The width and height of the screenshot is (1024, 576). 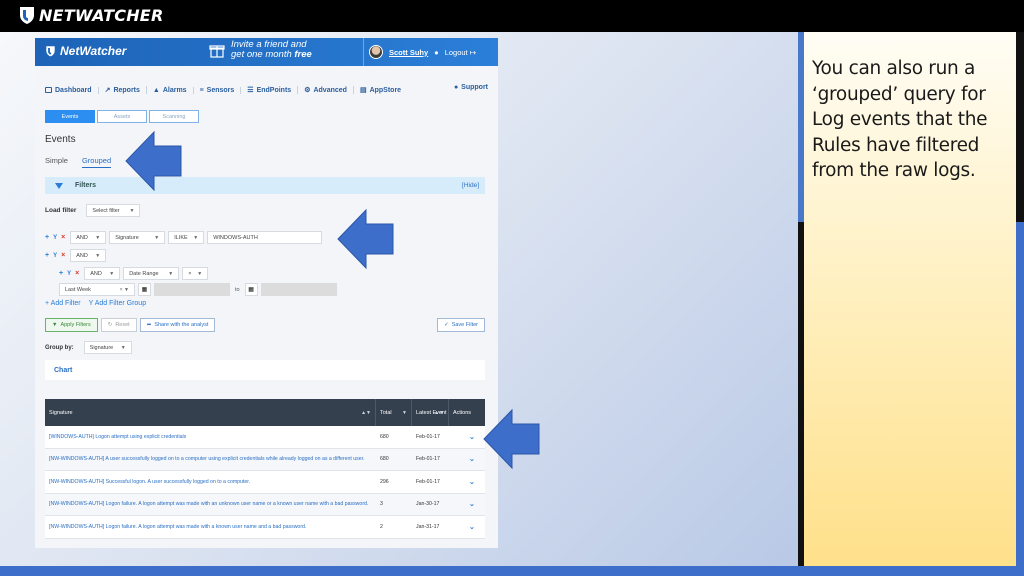 I want to click on field-select: Date Range ▼, so click(x=151, y=273).